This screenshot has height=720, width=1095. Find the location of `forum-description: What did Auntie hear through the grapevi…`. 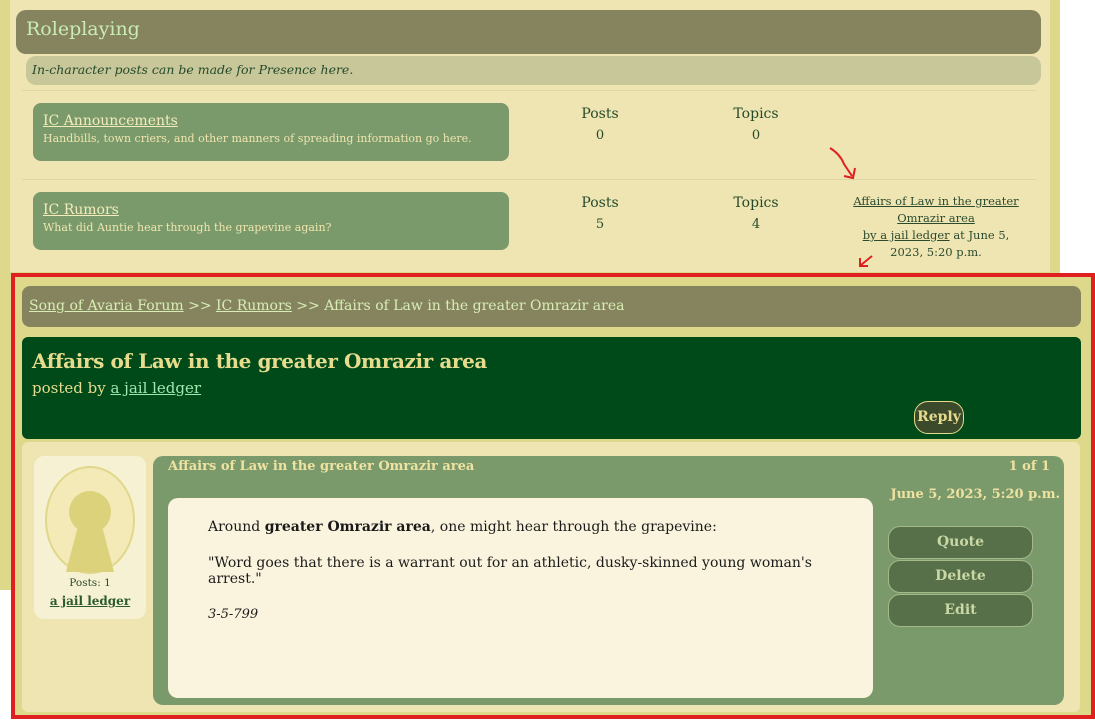

forum-description: What did Auntie hear through the grapevi… is located at coordinates (187, 227).